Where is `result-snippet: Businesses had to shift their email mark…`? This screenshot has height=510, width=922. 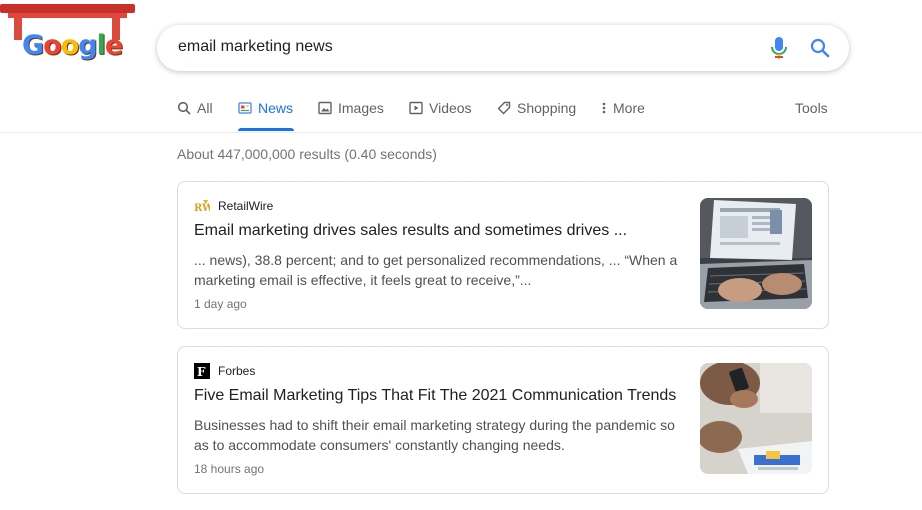
result-snippet: Businesses had to shift their email mark… is located at coordinates (434, 435).